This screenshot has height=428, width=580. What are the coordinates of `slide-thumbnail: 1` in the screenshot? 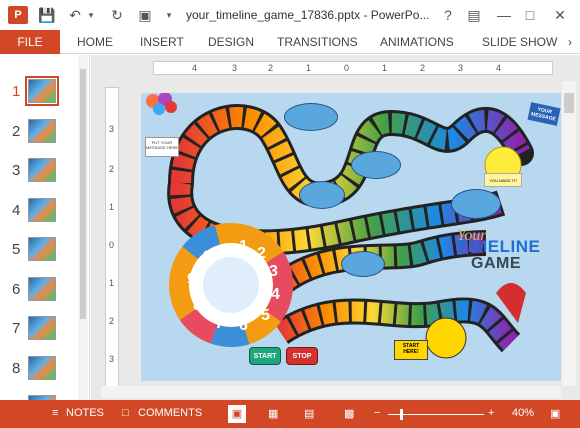 It's located at (40, 91).